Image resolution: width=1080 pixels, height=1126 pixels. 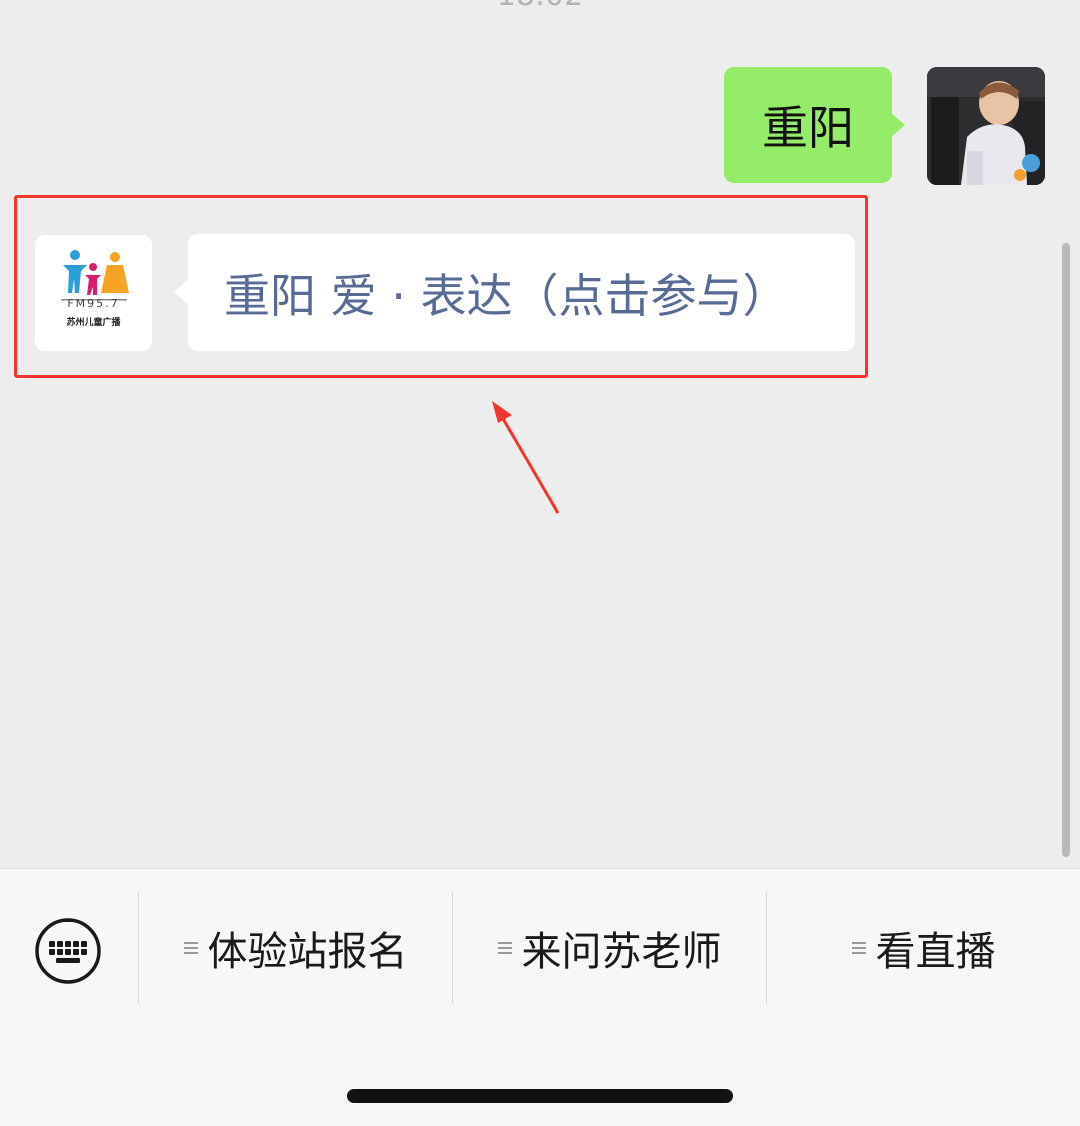 I want to click on user-photo-icon, so click(x=986, y=126).